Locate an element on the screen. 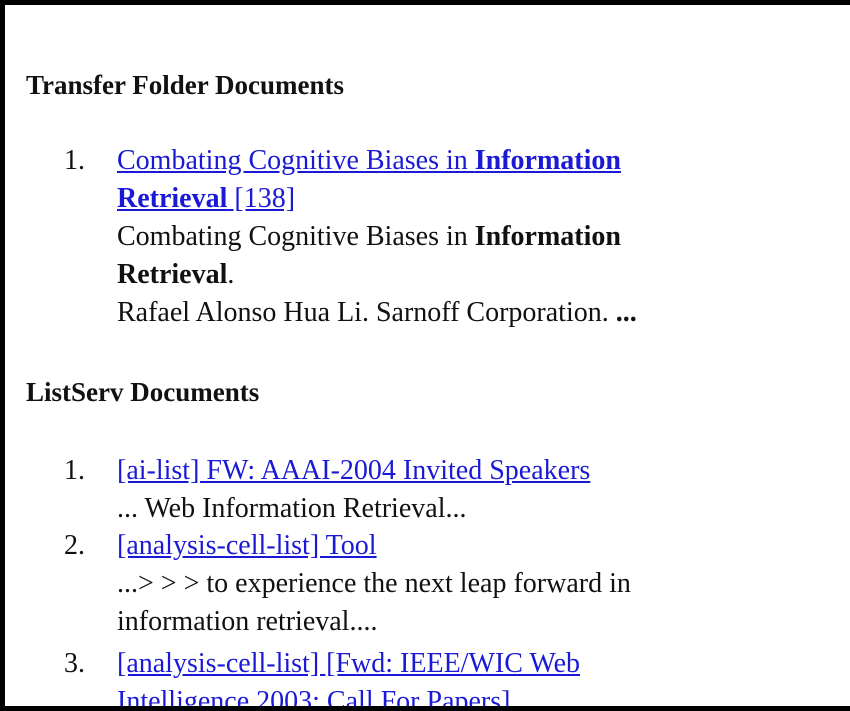 This screenshot has height=711, width=850. text-run: [138] is located at coordinates (261, 198).